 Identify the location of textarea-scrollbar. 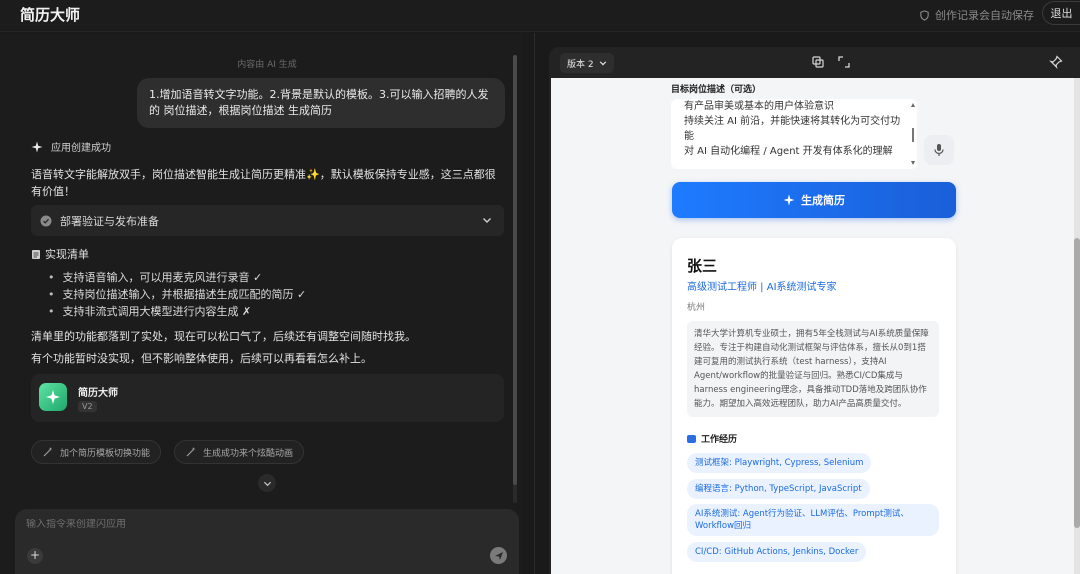
(913, 134).